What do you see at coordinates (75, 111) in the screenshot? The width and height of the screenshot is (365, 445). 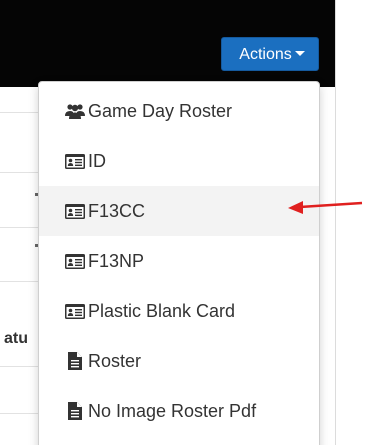 I see `users-icon` at bounding box center [75, 111].